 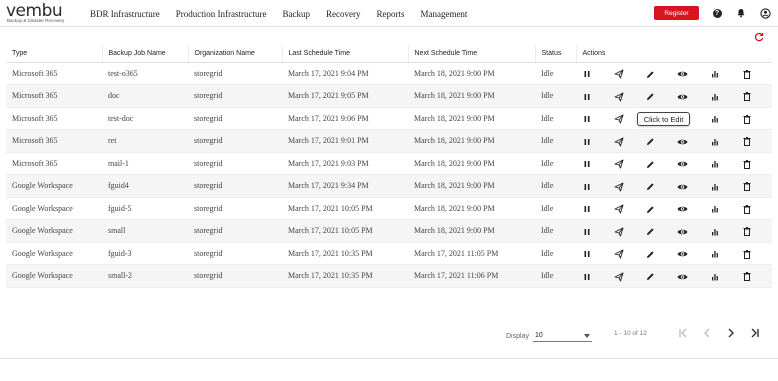 I want to click on column-header-last-schedule-time: Last Schedule Time, so click(x=344, y=54).